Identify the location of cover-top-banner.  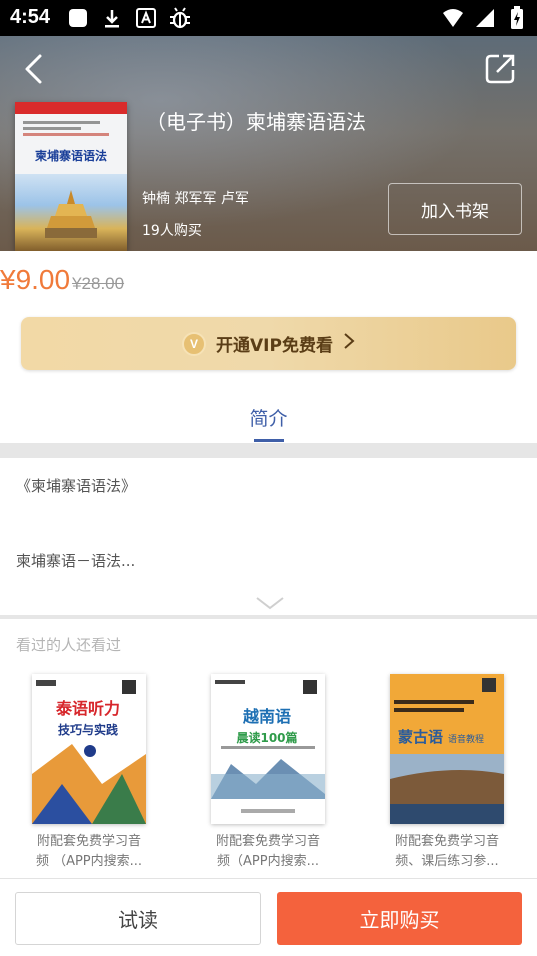
(71, 108).